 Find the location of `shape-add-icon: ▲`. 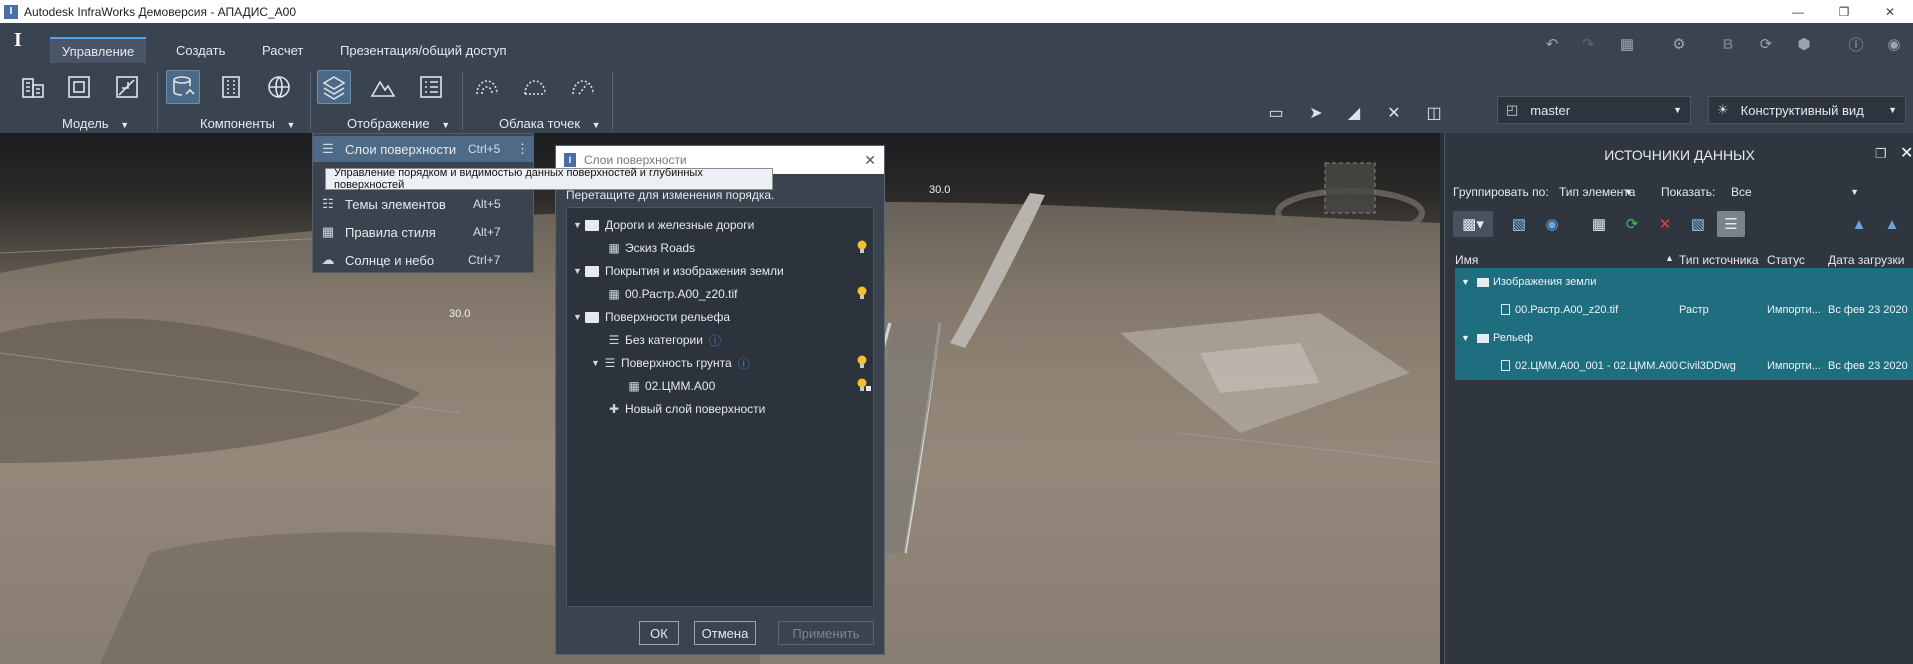

shape-add-icon: ▲ is located at coordinates (1892, 224).